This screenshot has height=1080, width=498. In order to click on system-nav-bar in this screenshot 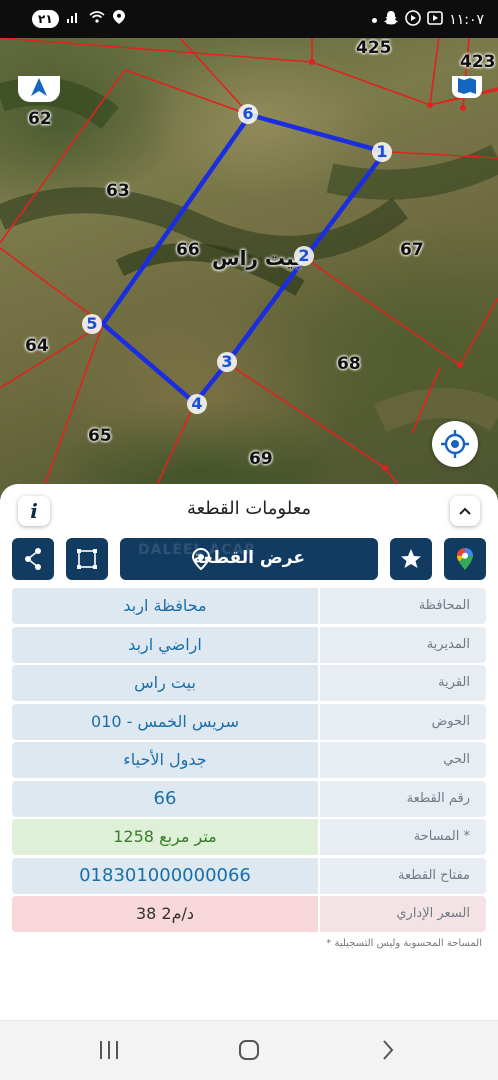, I will do `click(249, 1050)`.